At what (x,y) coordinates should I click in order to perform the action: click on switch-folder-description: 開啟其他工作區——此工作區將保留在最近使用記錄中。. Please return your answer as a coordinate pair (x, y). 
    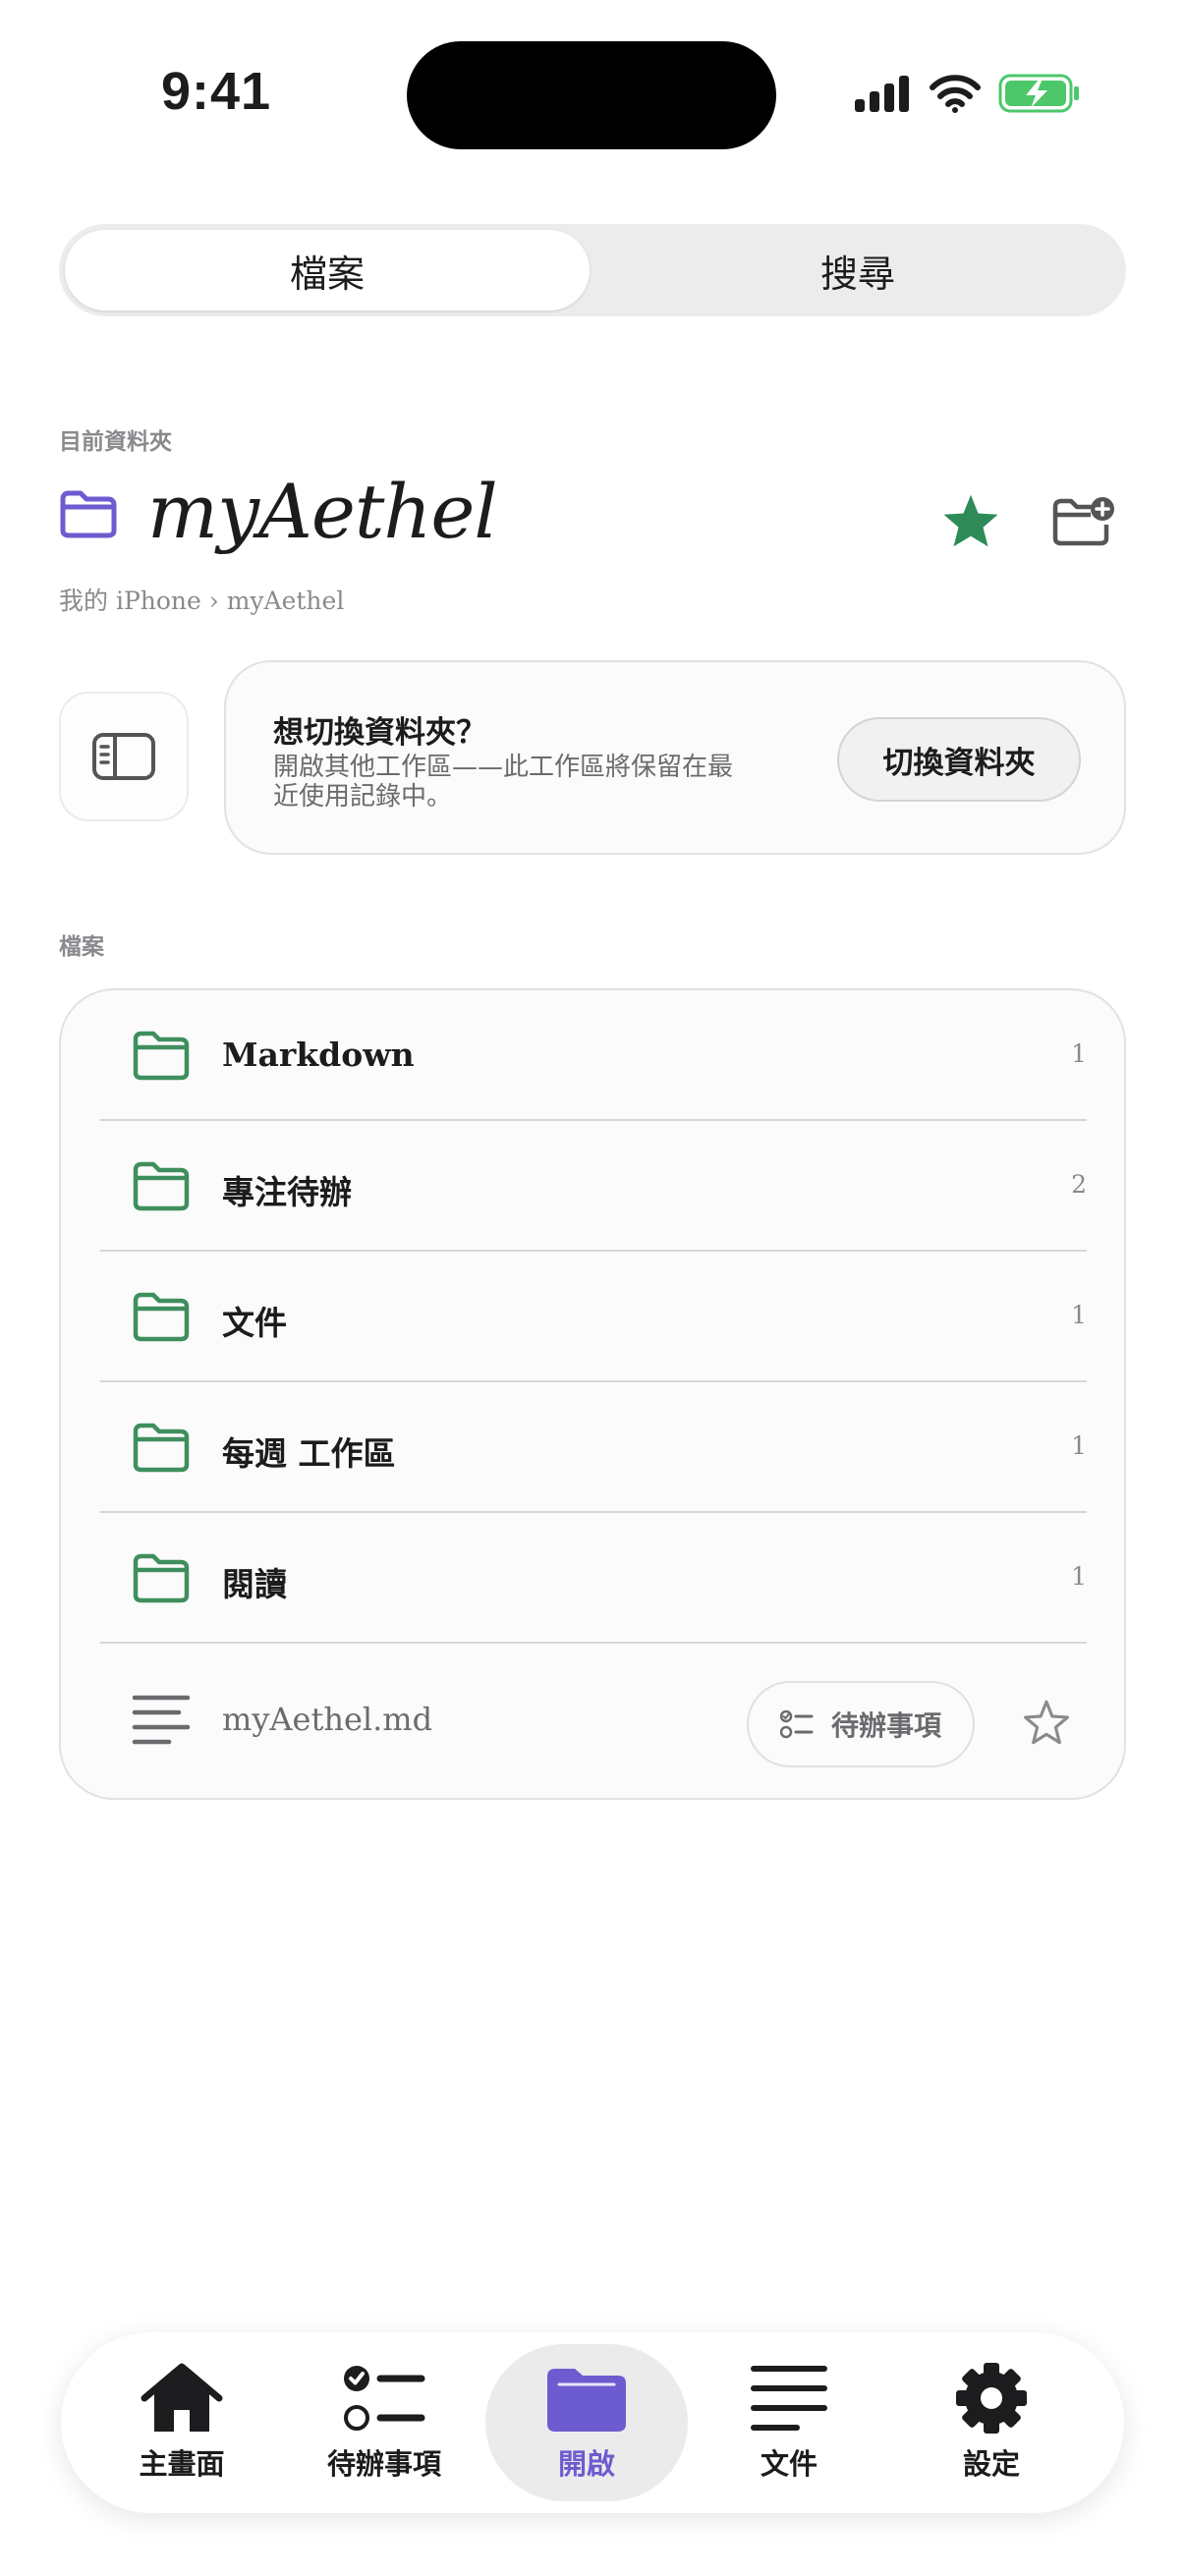
    Looking at the image, I should click on (503, 782).